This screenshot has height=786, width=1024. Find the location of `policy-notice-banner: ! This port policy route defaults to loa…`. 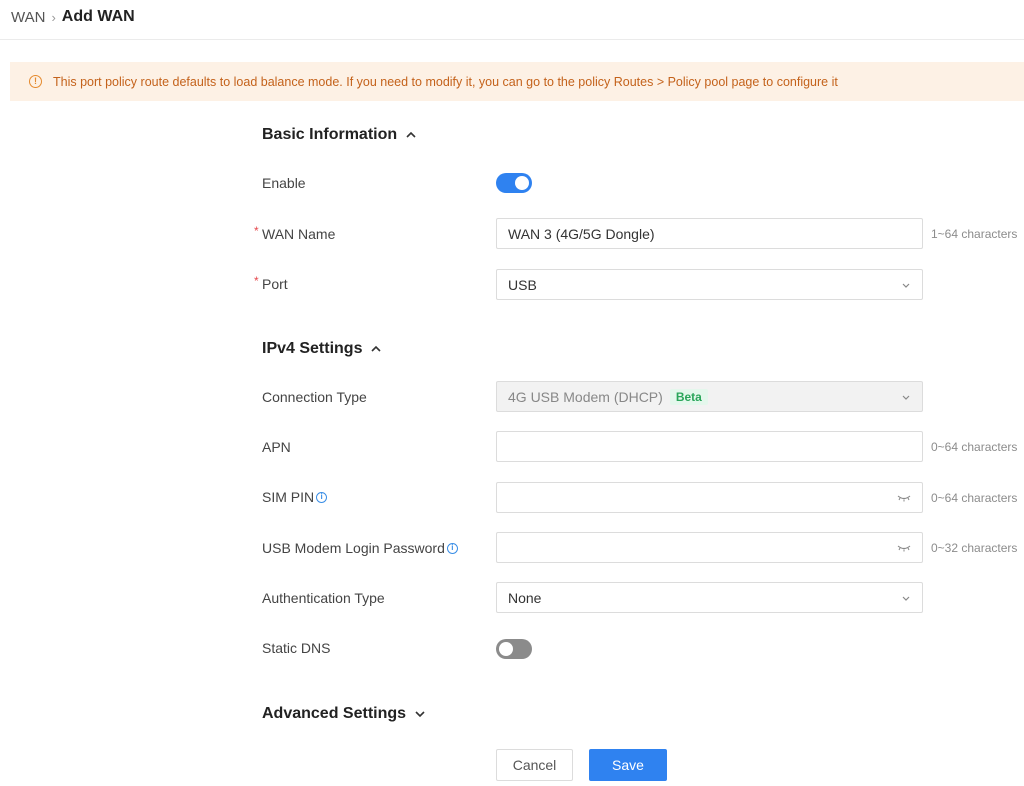

policy-notice-banner: ! This port policy route defaults to loa… is located at coordinates (517, 81).